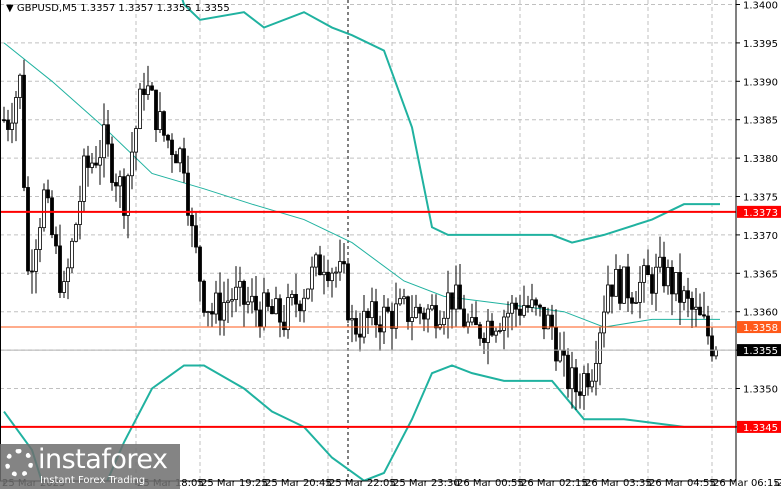 This screenshot has width=781, height=489. I want to click on x-tick-label: 25 Mar 23:30, so click(426, 483).